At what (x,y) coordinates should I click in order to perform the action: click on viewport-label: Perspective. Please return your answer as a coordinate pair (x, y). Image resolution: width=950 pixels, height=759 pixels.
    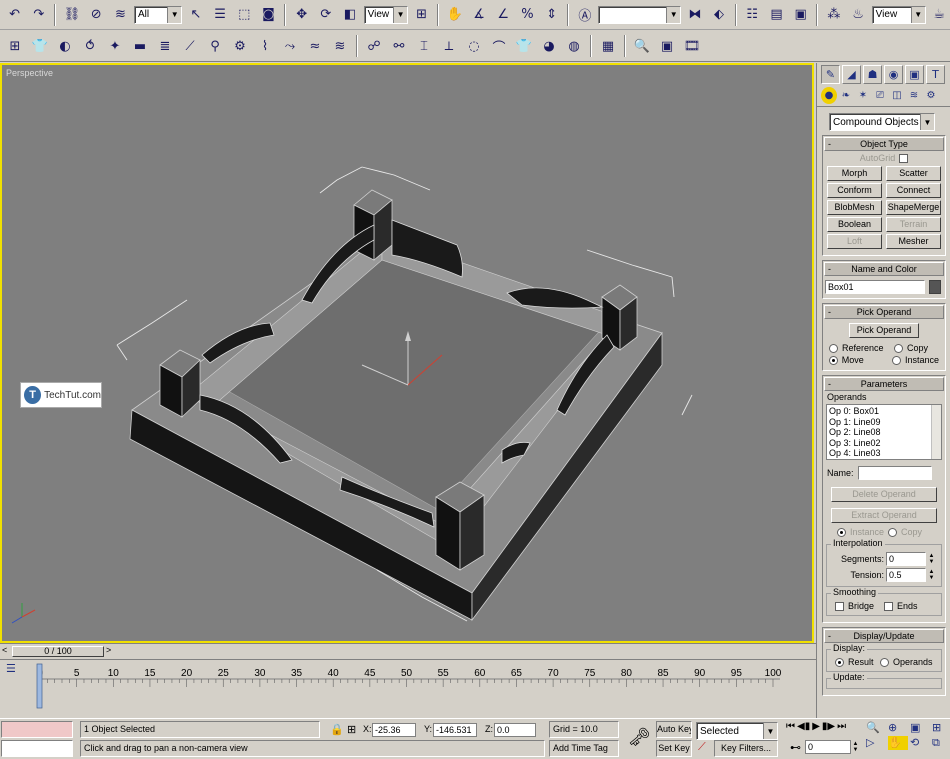
    Looking at the image, I should click on (29, 73).